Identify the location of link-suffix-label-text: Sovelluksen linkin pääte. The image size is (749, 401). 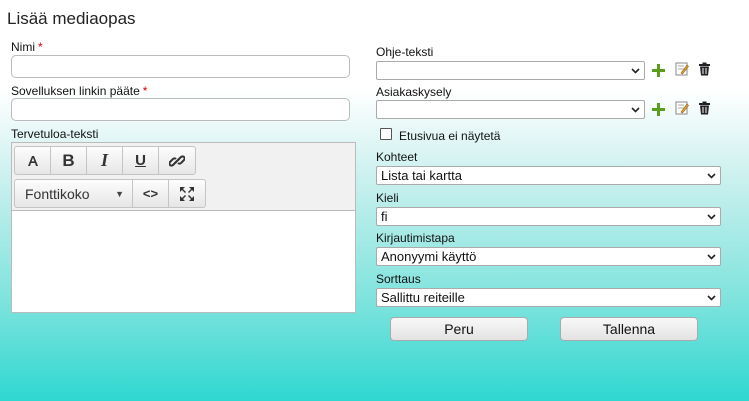
(75, 91).